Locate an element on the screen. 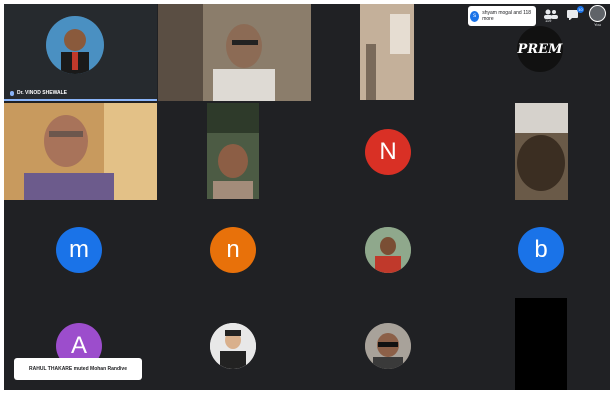 The height and width of the screenshot is (394, 613). participant-tile-vinod: Dr. VINOD SHEWALE is located at coordinates (80, 52).